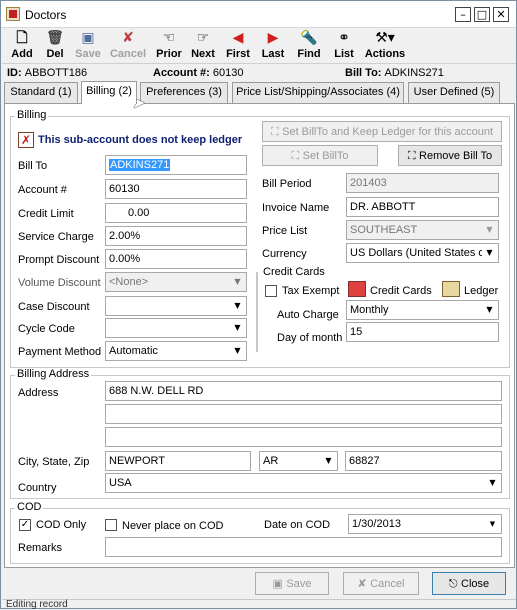 The height and width of the screenshot is (610, 517). I want to click on bill-to-label: Bill To, so click(33, 166).